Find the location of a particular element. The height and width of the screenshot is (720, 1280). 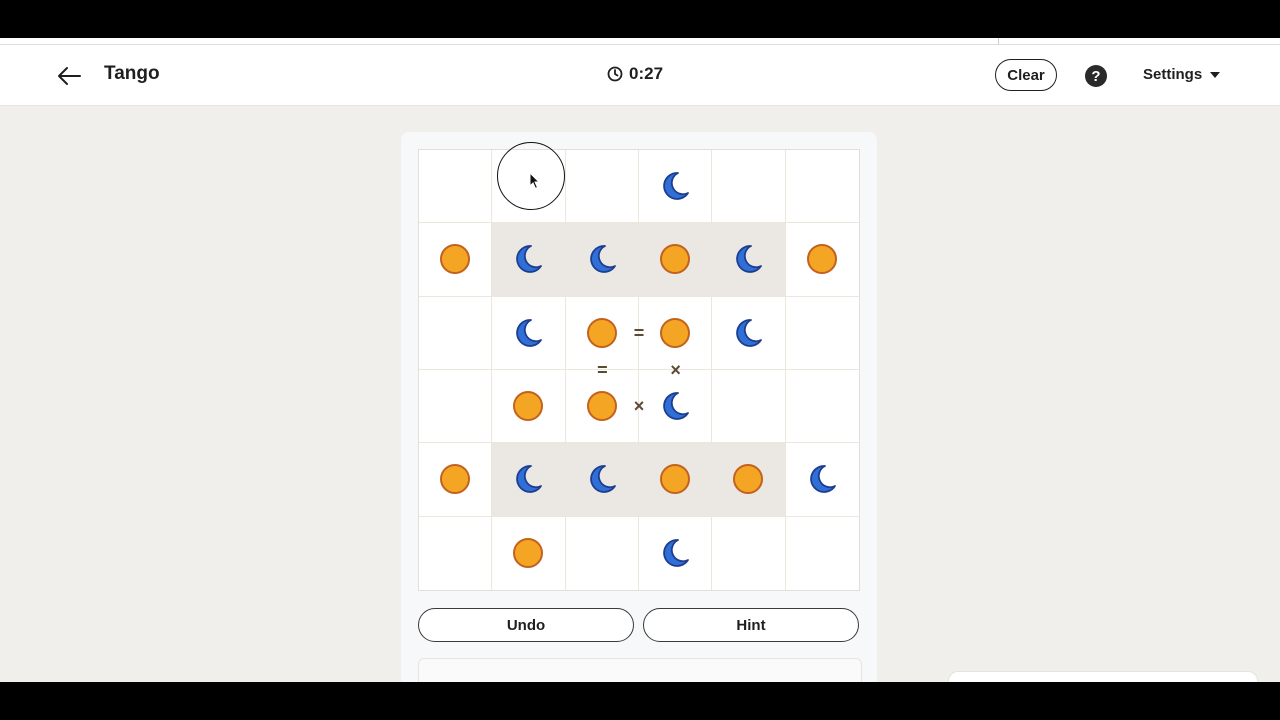

clear-button: Clear is located at coordinates (1026, 75).